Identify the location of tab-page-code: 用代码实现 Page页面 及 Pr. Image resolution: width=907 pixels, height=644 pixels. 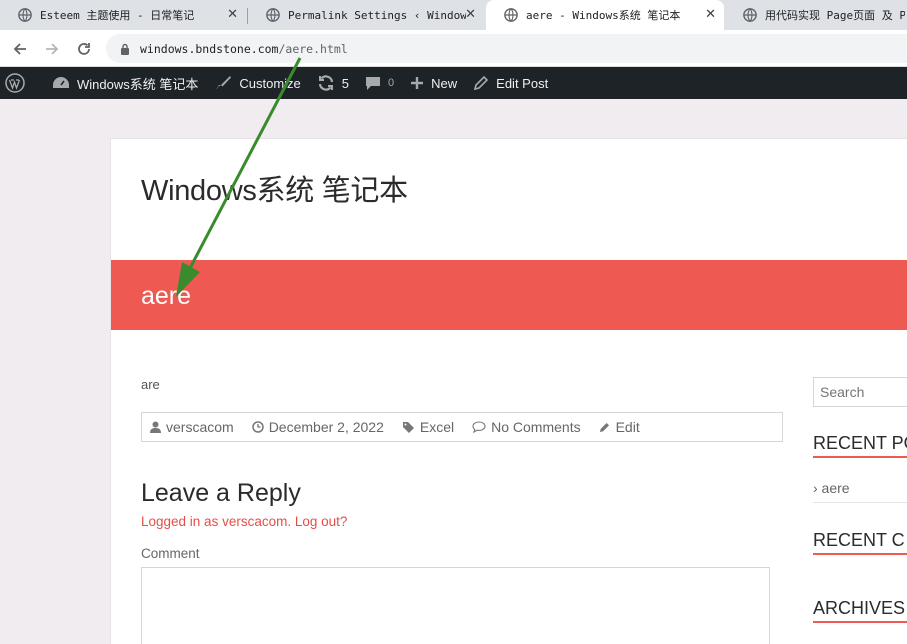
(816, 15).